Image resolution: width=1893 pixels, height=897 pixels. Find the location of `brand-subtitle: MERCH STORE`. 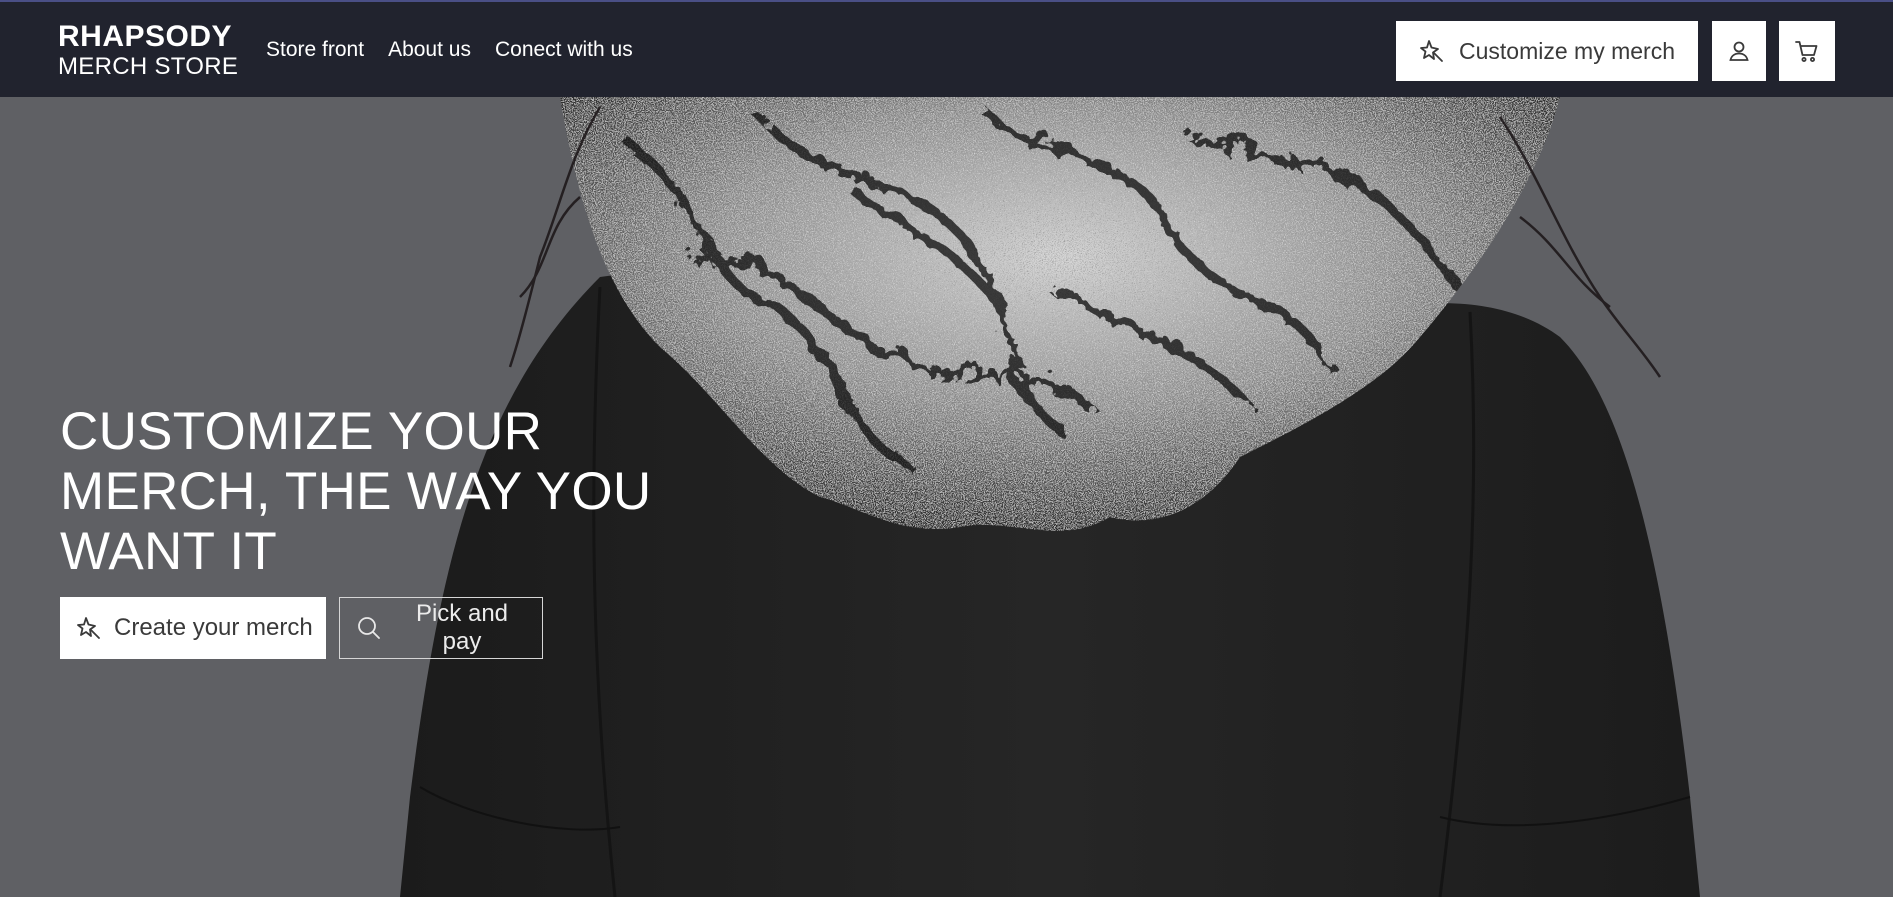

brand-subtitle: MERCH STORE is located at coordinates (148, 66).